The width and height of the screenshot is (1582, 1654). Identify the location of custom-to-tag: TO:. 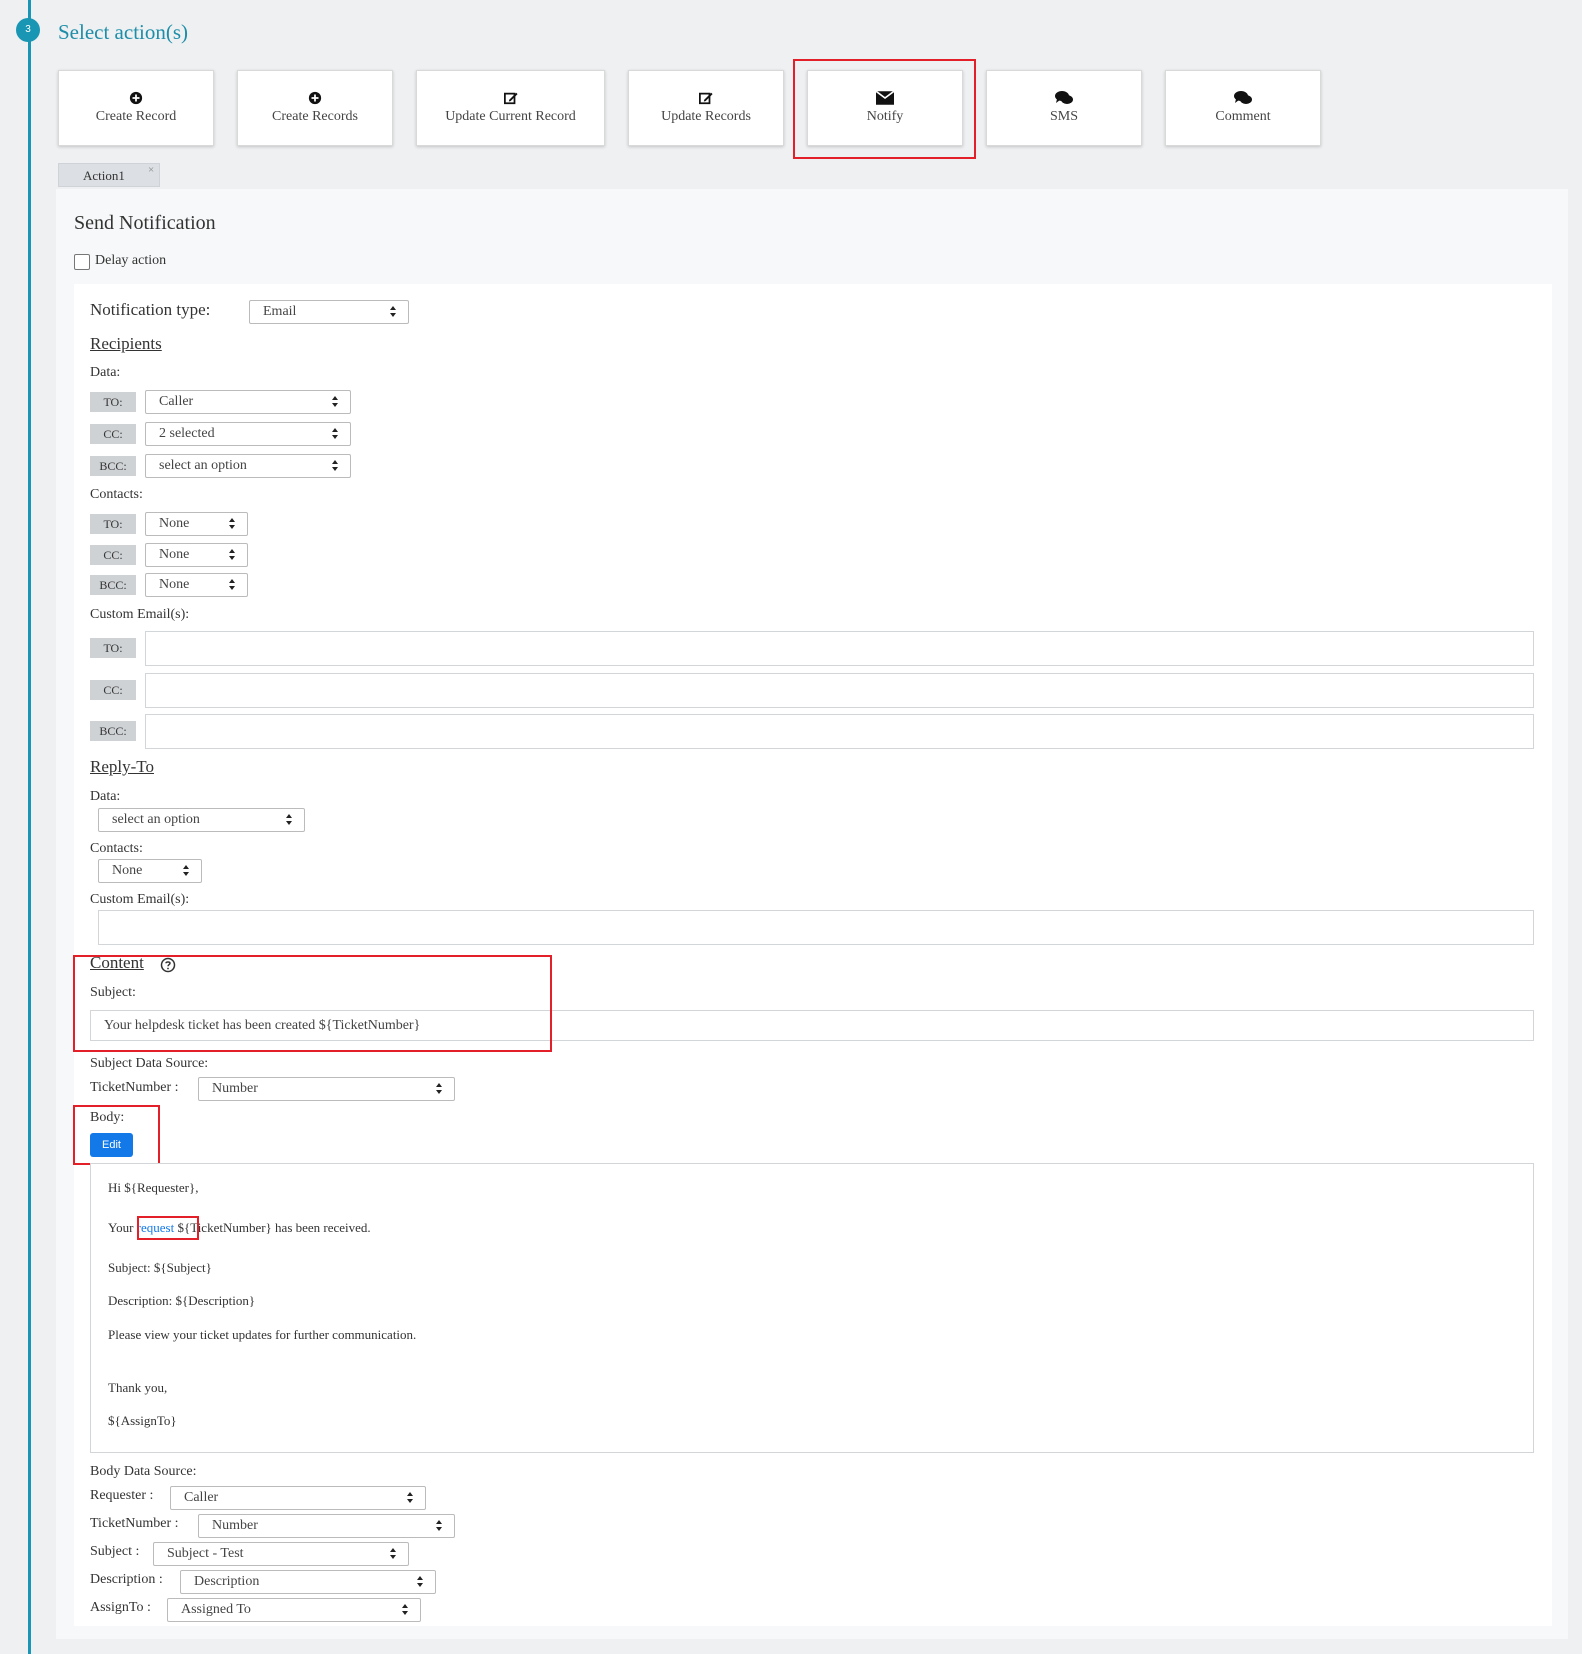
(113, 648).